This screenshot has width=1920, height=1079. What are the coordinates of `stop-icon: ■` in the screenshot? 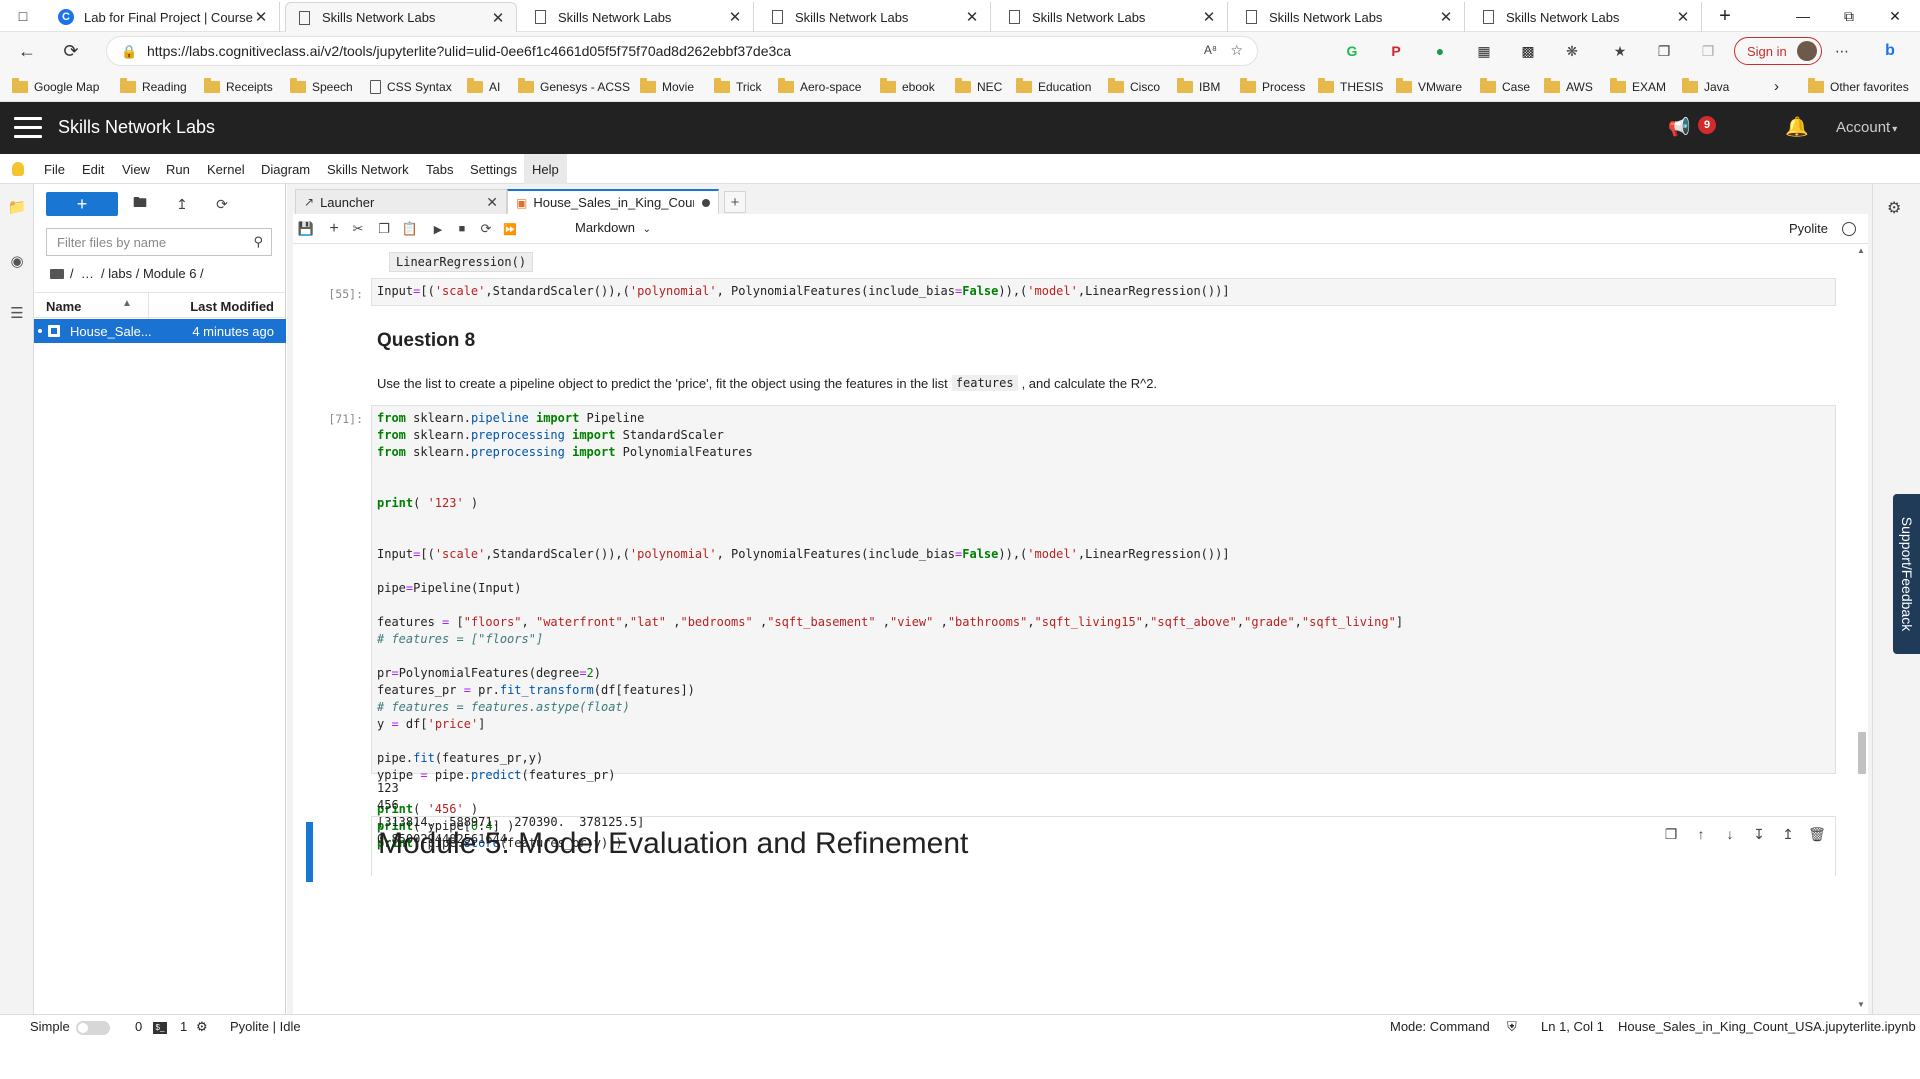 It's located at (462, 229).